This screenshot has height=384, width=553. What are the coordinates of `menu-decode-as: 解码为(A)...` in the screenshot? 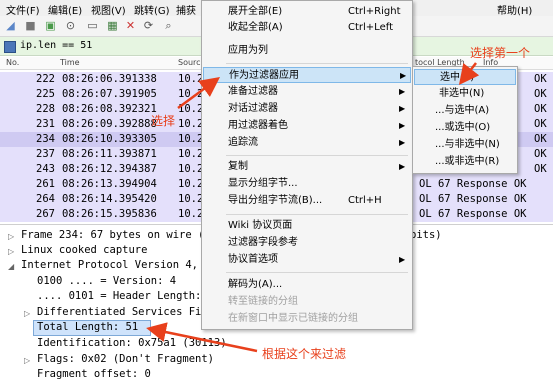 It's located at (307, 285).